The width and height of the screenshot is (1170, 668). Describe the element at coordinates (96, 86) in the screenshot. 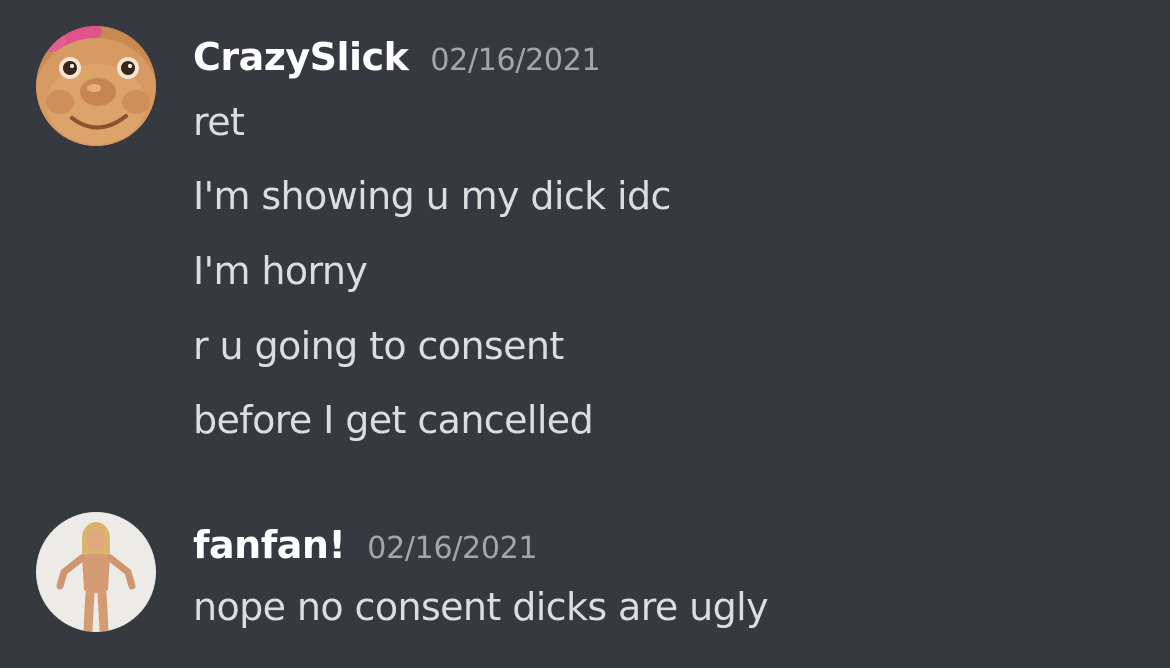

I see `troll-doll-avatar` at that location.